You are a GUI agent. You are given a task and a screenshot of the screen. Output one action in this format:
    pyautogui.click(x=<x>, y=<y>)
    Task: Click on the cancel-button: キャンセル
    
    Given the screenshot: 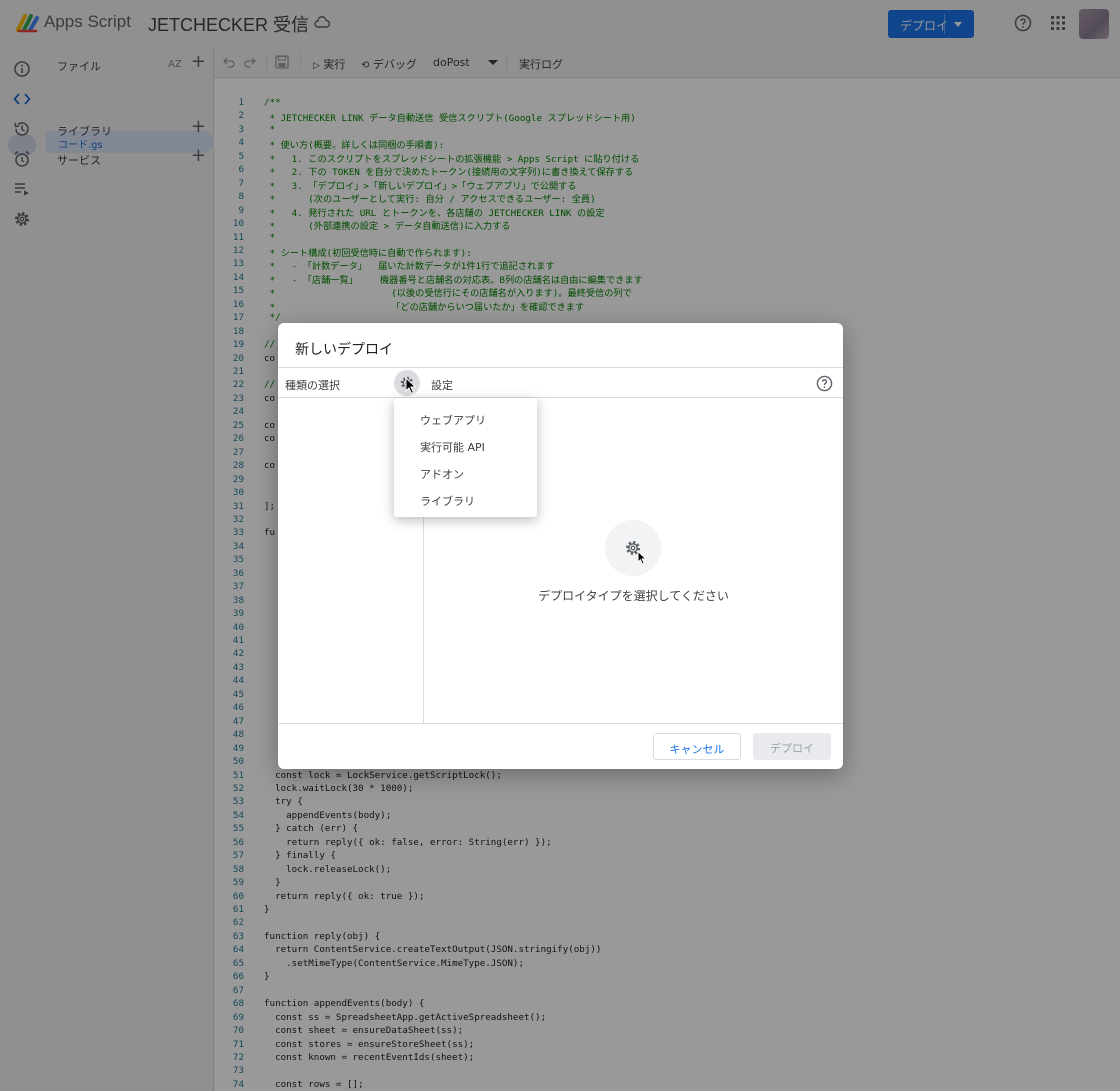 What is the action you would take?
    pyautogui.click(x=697, y=746)
    